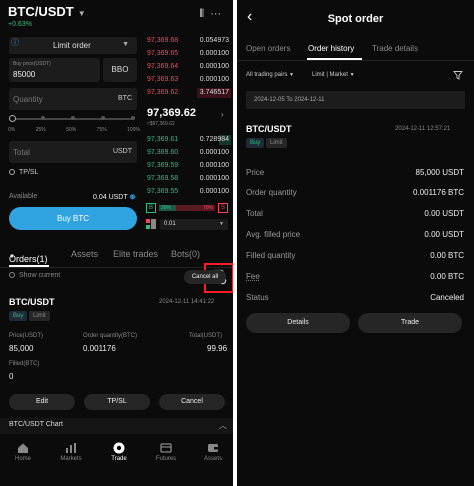 The height and width of the screenshot is (486, 474). I want to click on order-type-label: Limit order, so click(72, 45).